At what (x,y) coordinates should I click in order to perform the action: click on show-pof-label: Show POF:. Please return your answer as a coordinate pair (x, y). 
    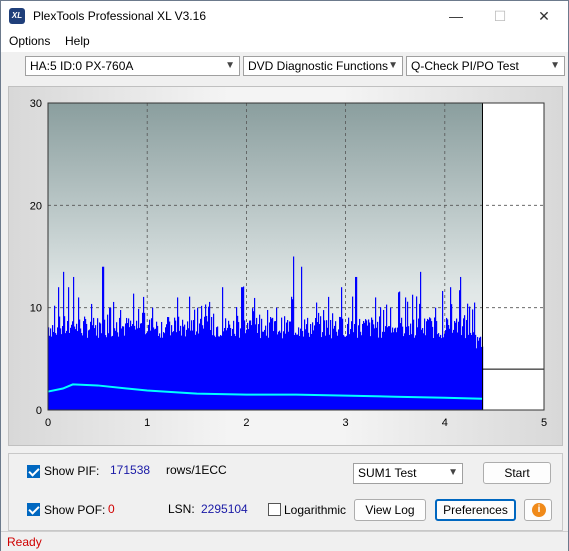
    Looking at the image, I should click on (75, 510).